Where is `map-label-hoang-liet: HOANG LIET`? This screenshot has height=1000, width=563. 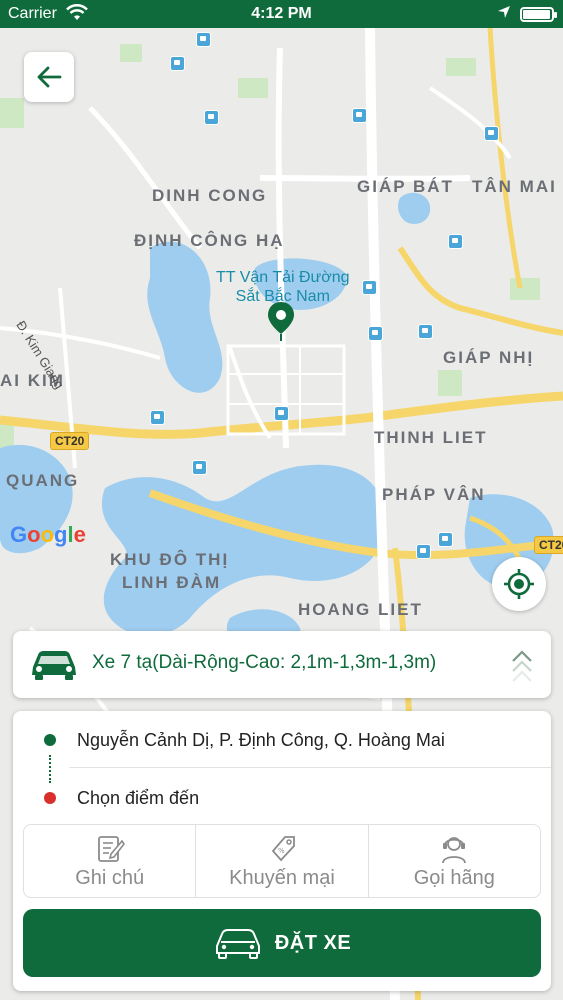
map-label-hoang-liet: HOANG LIET is located at coordinates (360, 609).